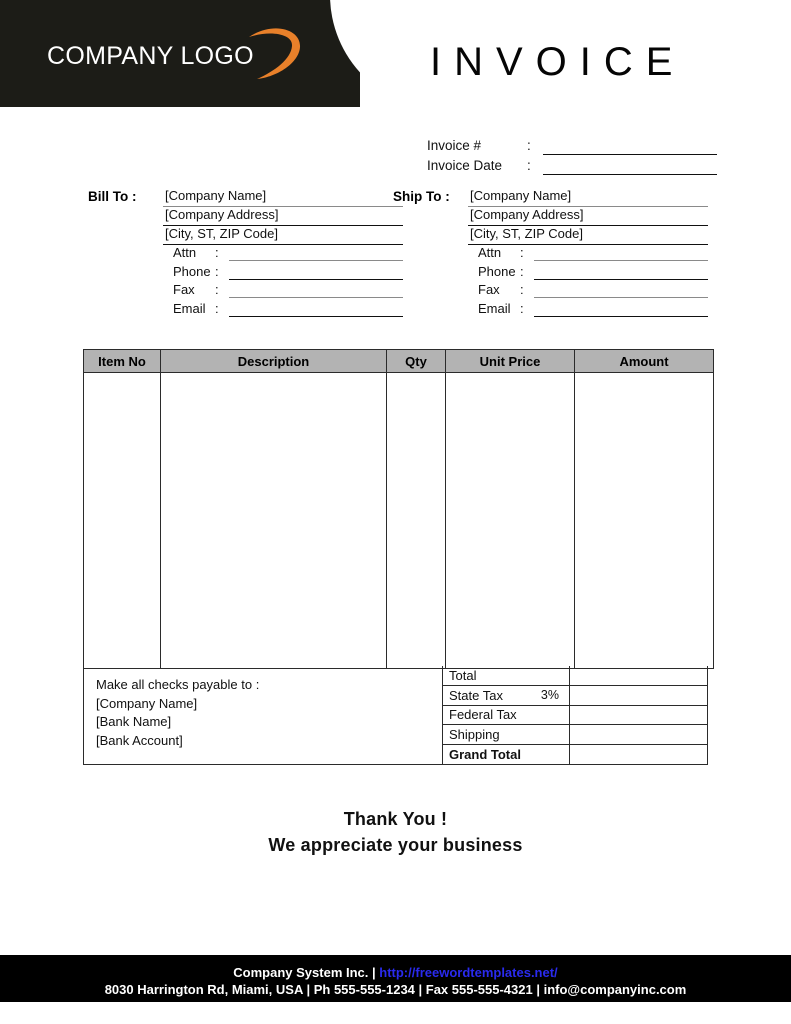  What do you see at coordinates (638, 675) in the screenshot?
I see `totals-value-total` at bounding box center [638, 675].